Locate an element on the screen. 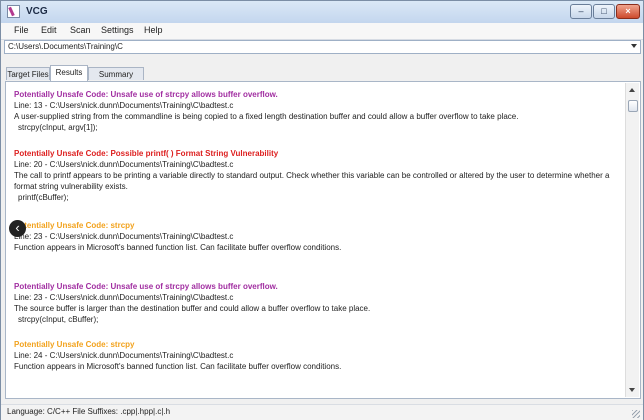 Image resolution: width=644 pixels, height=420 pixels. scrollbar-thumb is located at coordinates (633, 106).